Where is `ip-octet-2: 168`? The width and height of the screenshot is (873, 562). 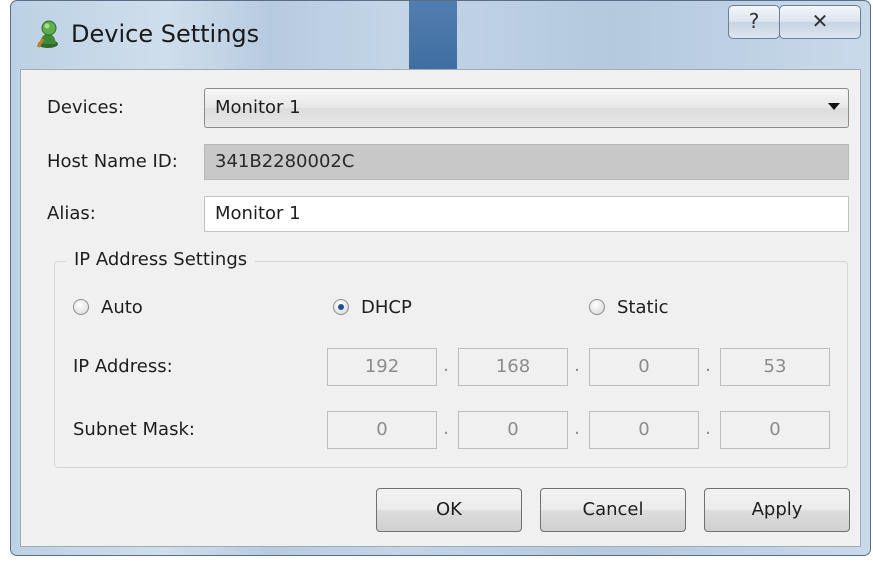 ip-octet-2: 168 is located at coordinates (513, 367).